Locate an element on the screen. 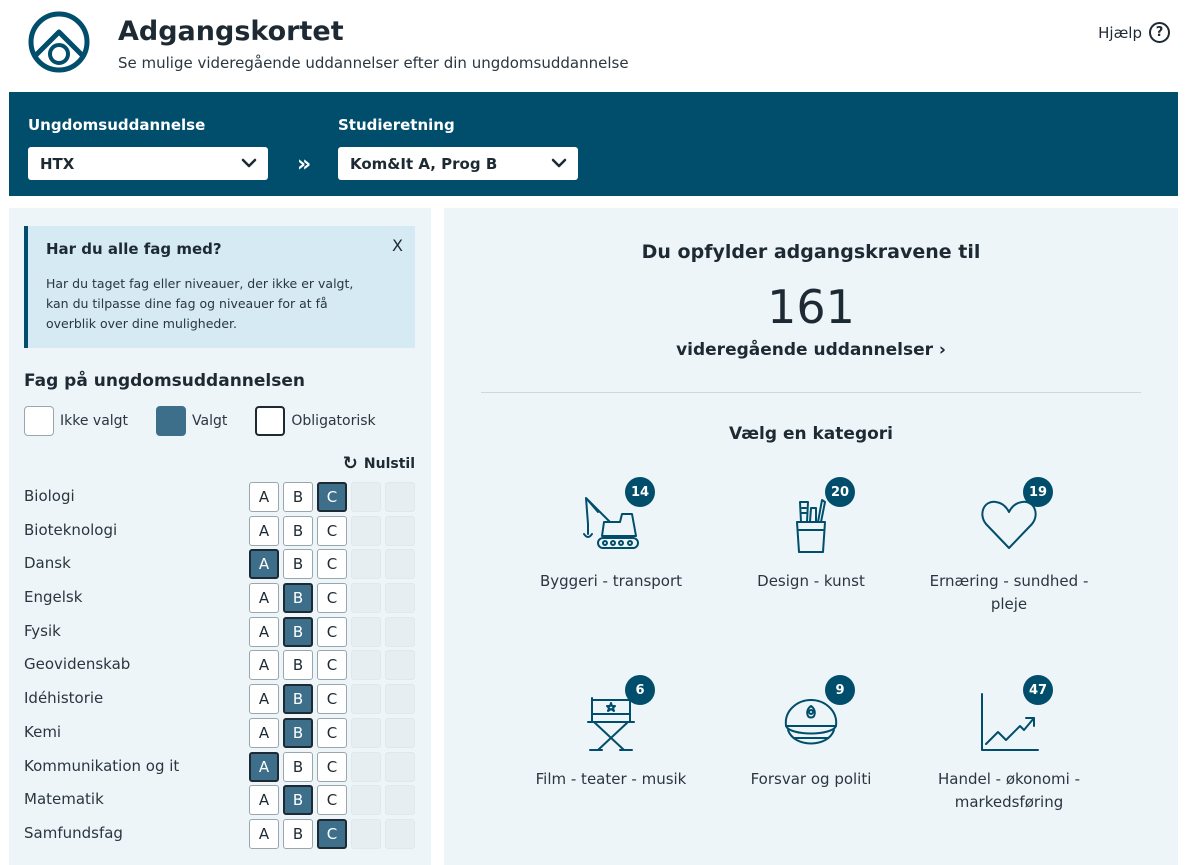 This screenshot has width=1200, height=865. page-title: Adgangskortet is located at coordinates (231, 31).